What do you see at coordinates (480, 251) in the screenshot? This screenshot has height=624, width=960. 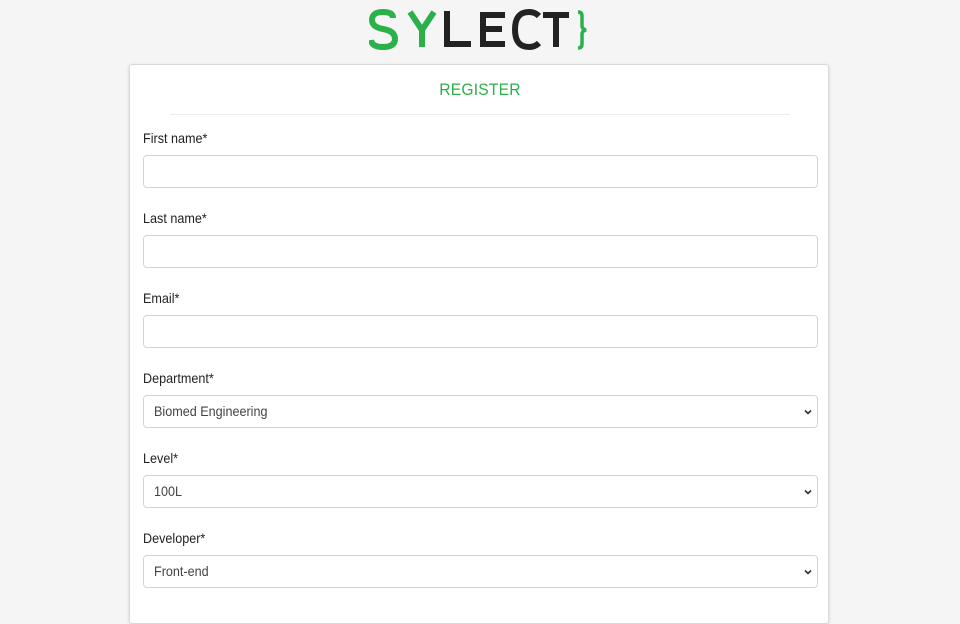 I see `last-name-input` at bounding box center [480, 251].